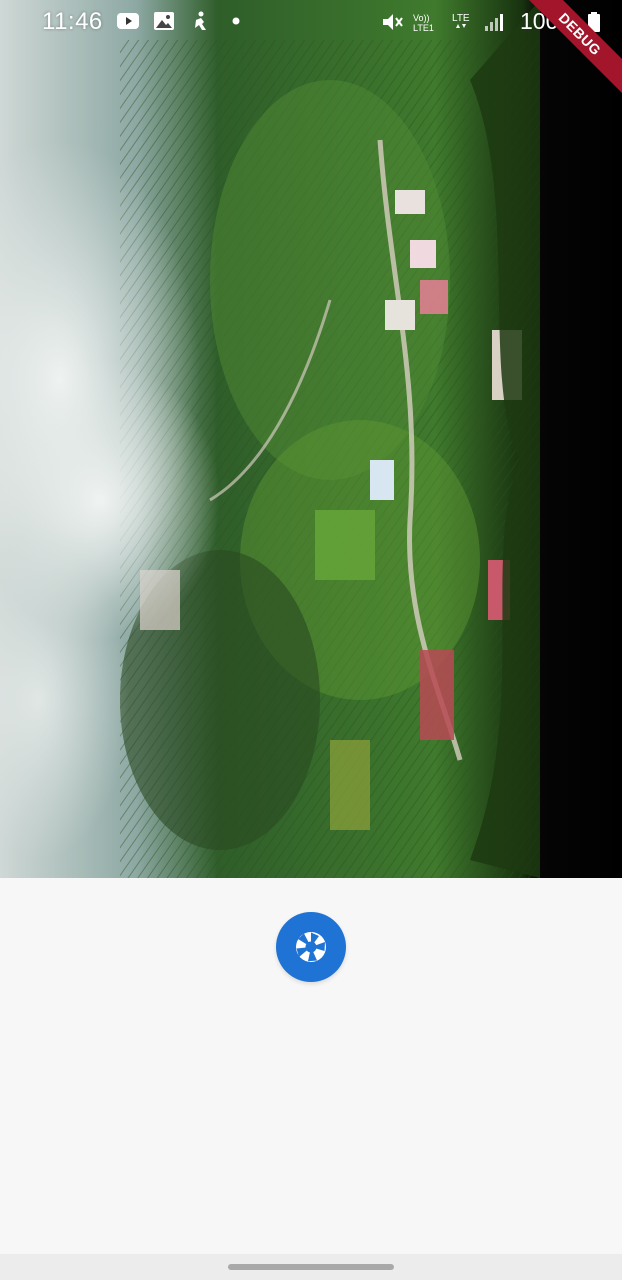  I want to click on svg-text: LTE, so click(461, 18).